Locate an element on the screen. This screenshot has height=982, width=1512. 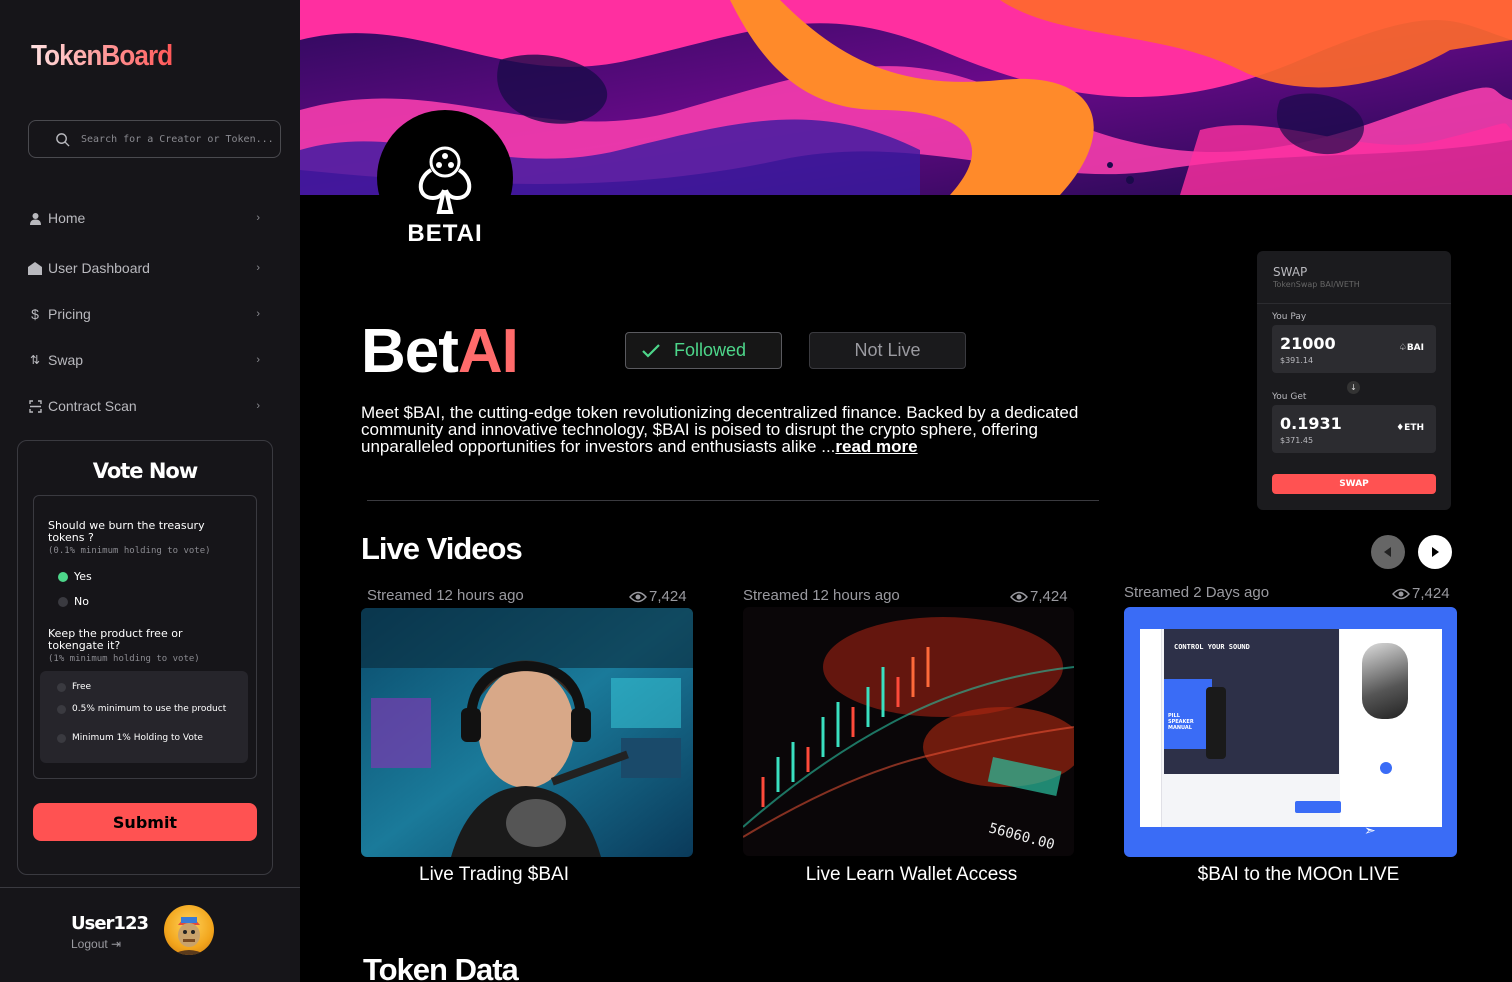
swap-title: SWAP is located at coordinates (1290, 272).